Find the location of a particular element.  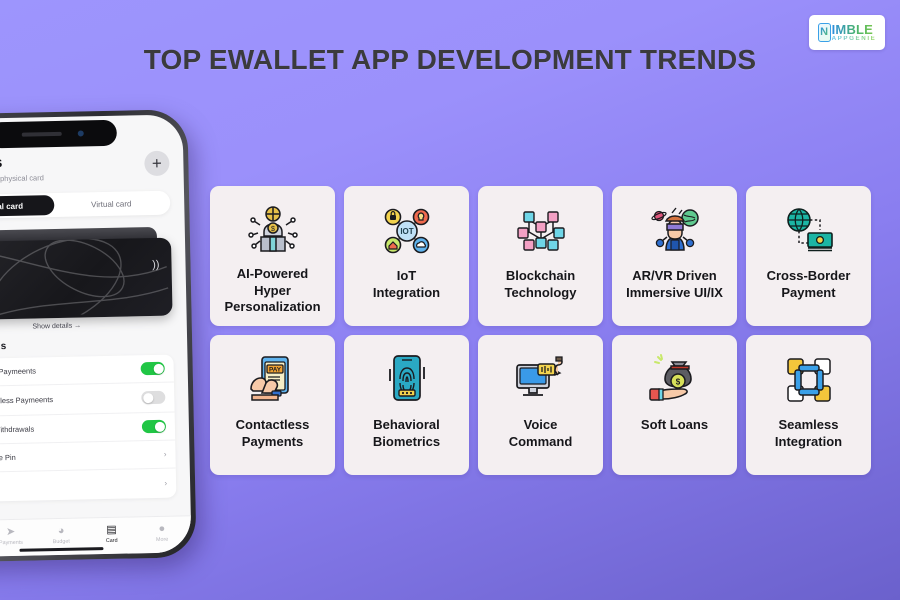

vr-headset-person-icon is located at coordinates (675, 231).